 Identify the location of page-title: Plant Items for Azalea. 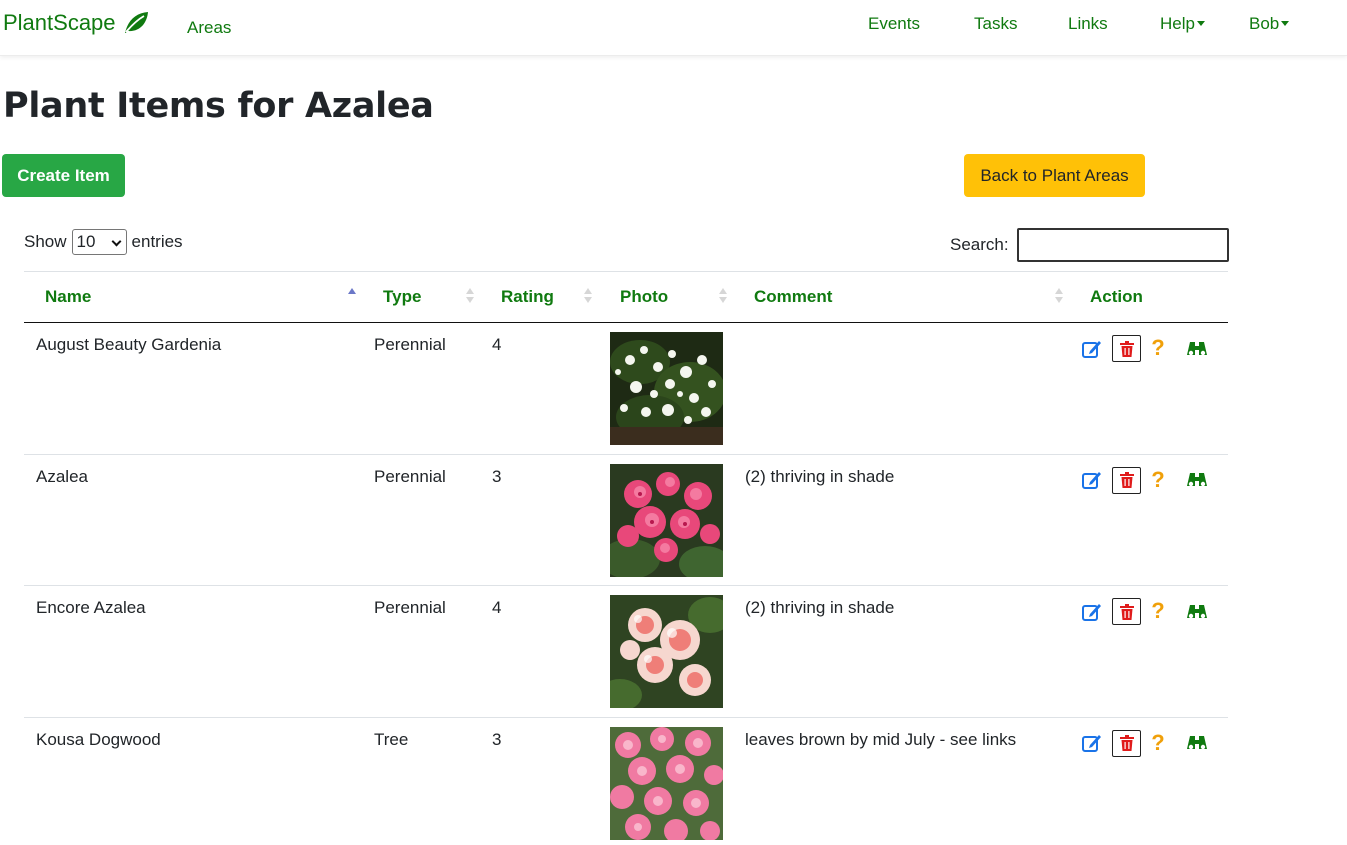
(218, 106).